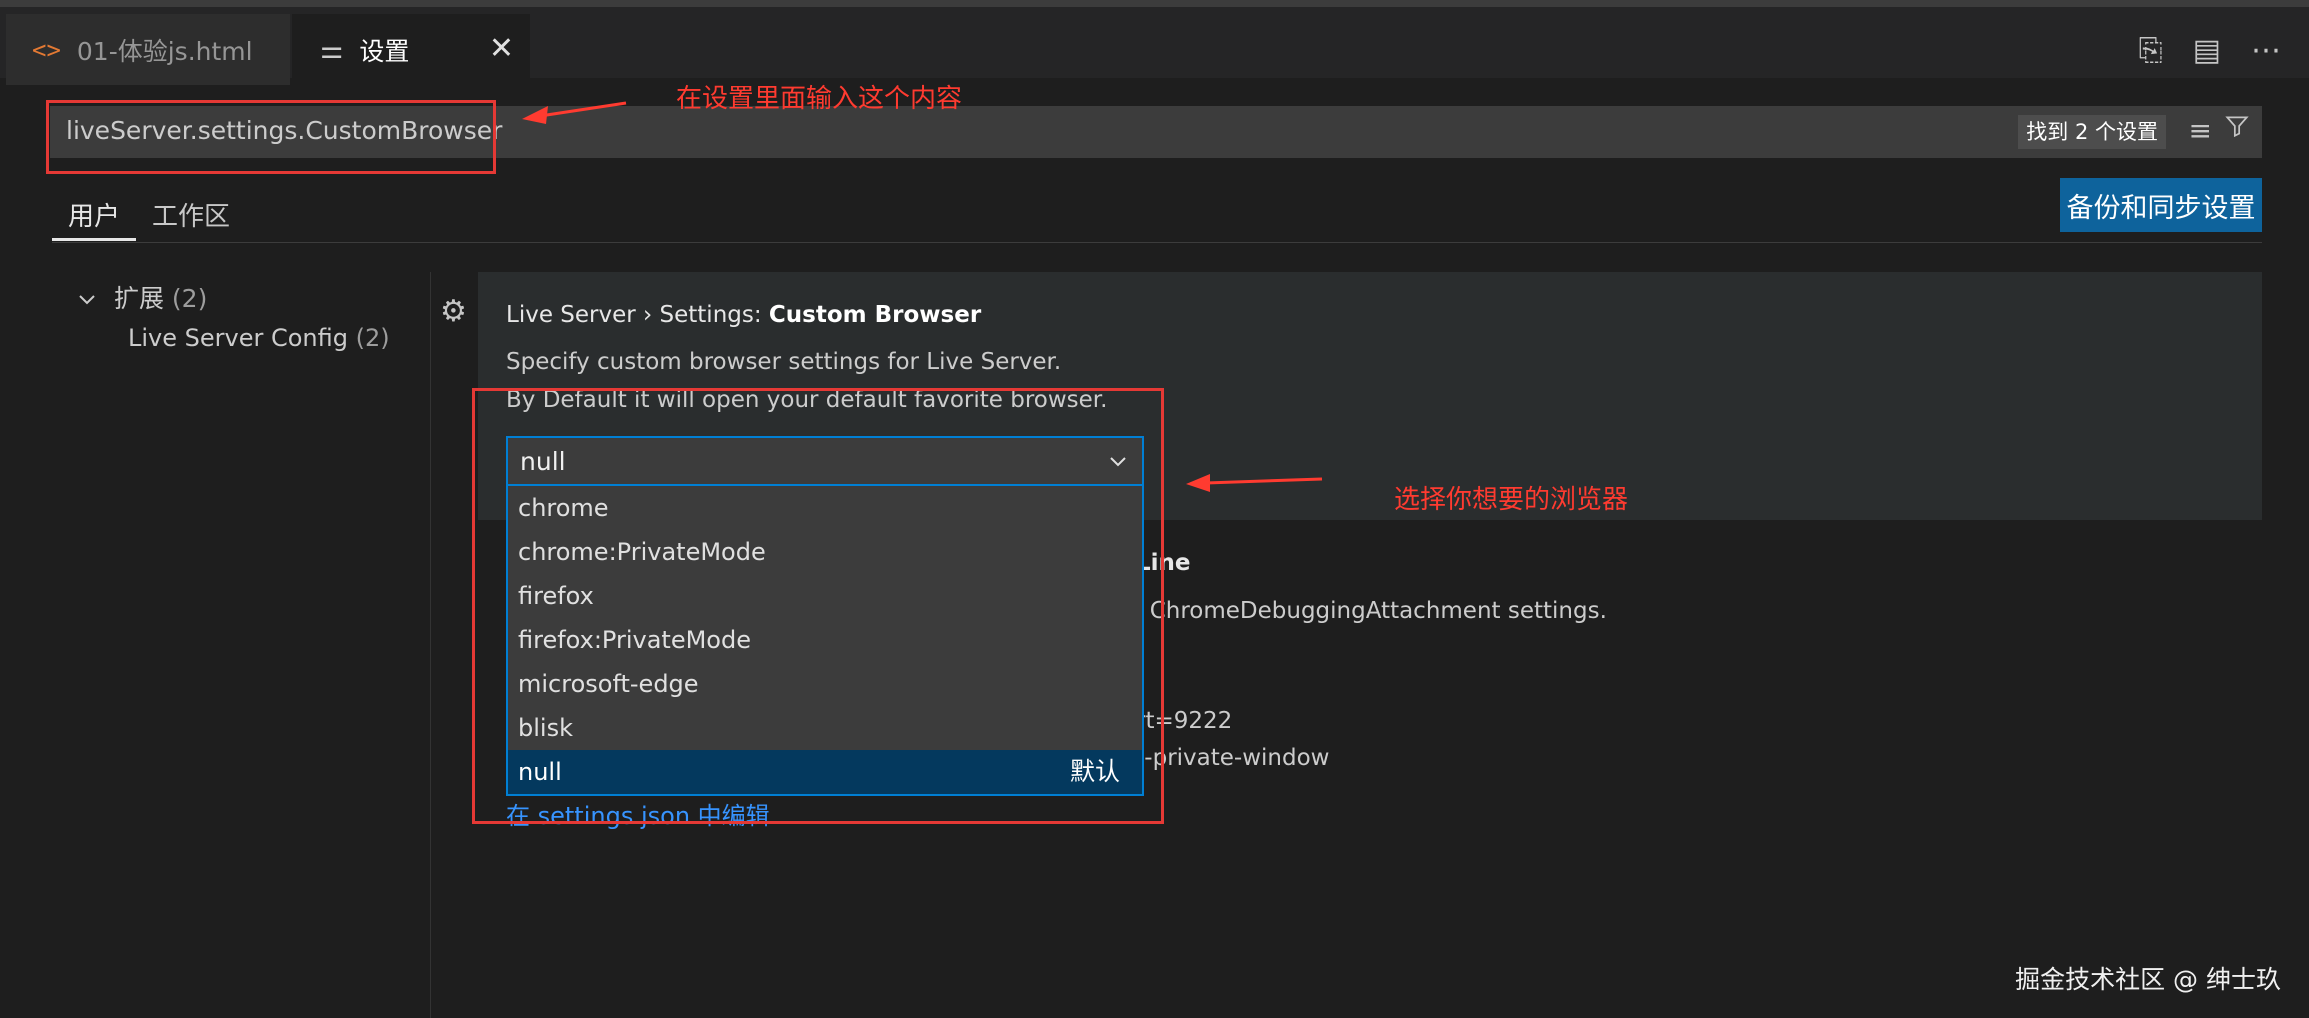  Describe the element at coordinates (922, 296) in the screenshot. I see `annotation-arrows` at that location.